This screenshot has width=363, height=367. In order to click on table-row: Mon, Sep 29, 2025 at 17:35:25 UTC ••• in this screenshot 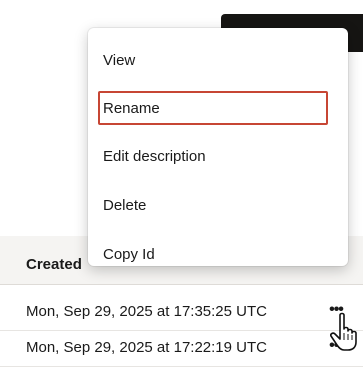, I will do `click(181, 312)`.